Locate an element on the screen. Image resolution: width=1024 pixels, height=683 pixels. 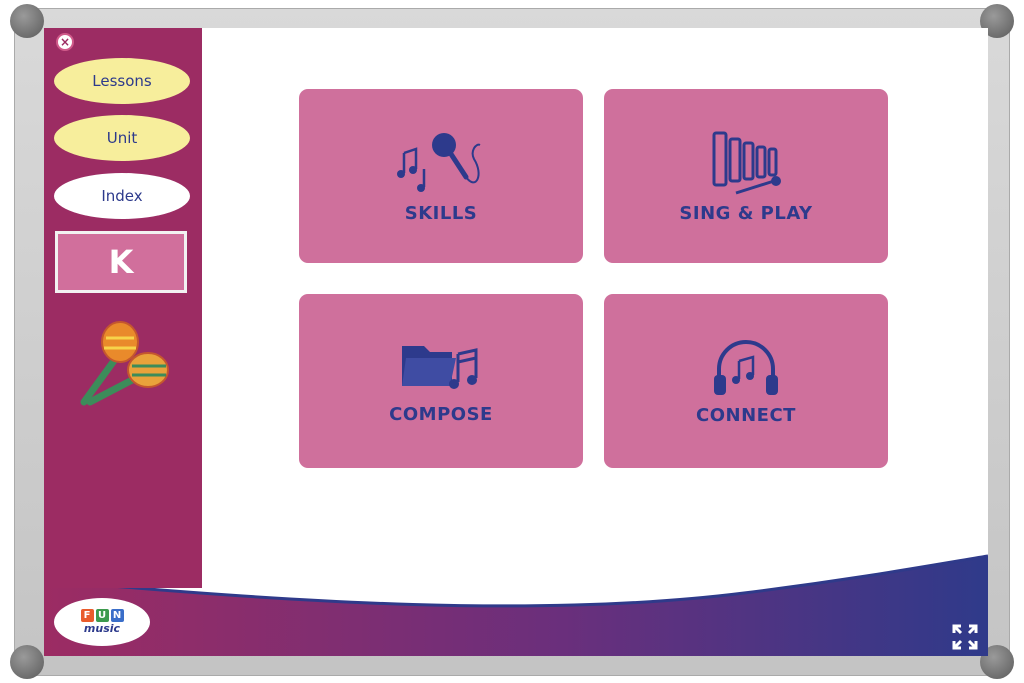
microphone-music-icon is located at coordinates (439, 162).